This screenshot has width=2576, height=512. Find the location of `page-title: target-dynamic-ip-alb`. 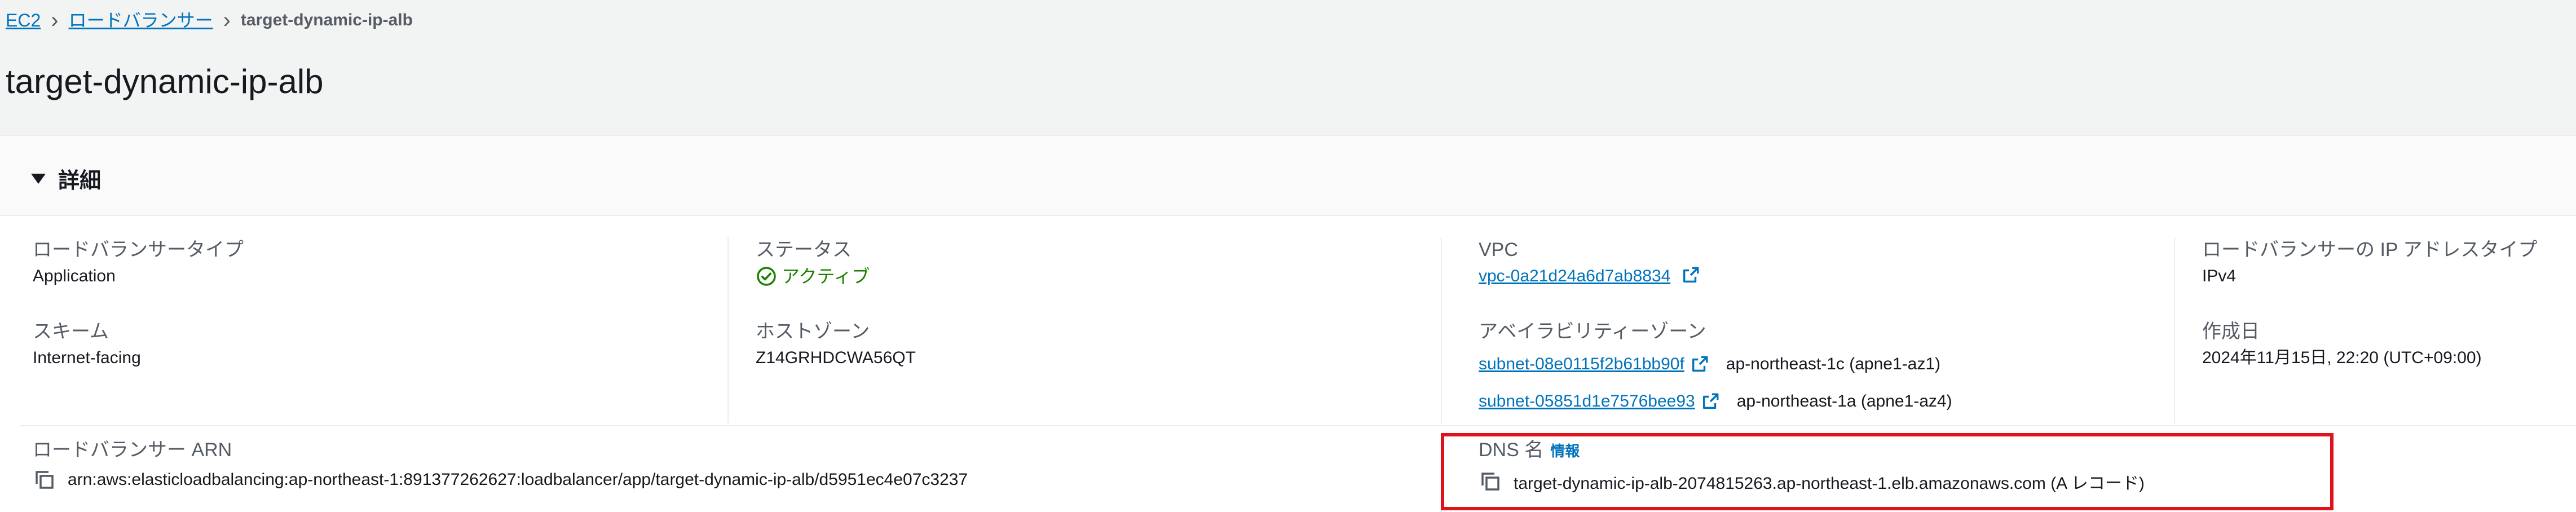

page-title: target-dynamic-ip-alb is located at coordinates (165, 82).